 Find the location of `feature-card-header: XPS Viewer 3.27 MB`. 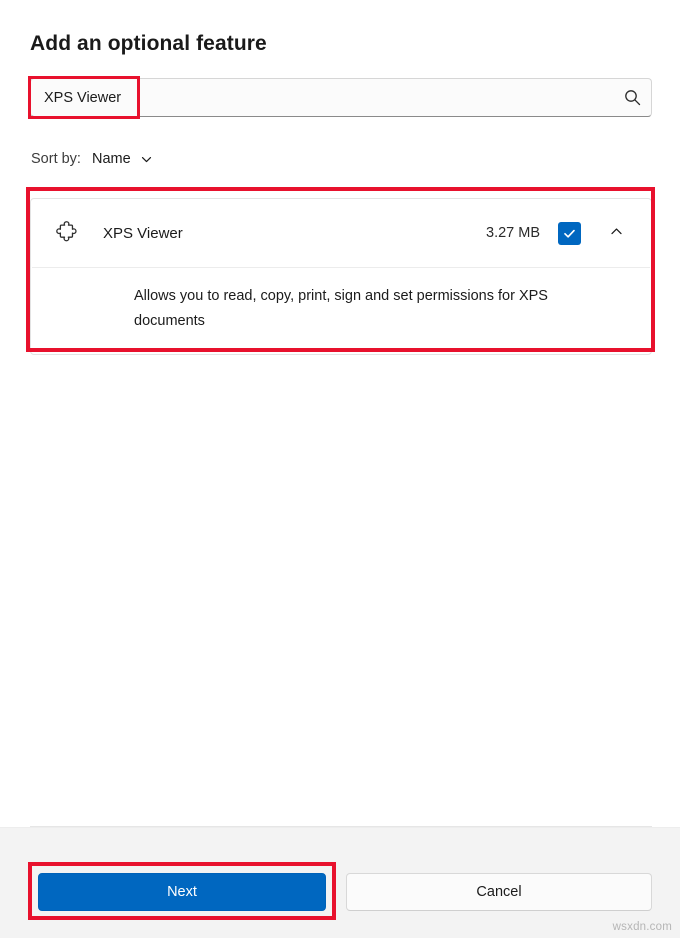

feature-card-header: XPS Viewer 3.27 MB is located at coordinates (341, 233).